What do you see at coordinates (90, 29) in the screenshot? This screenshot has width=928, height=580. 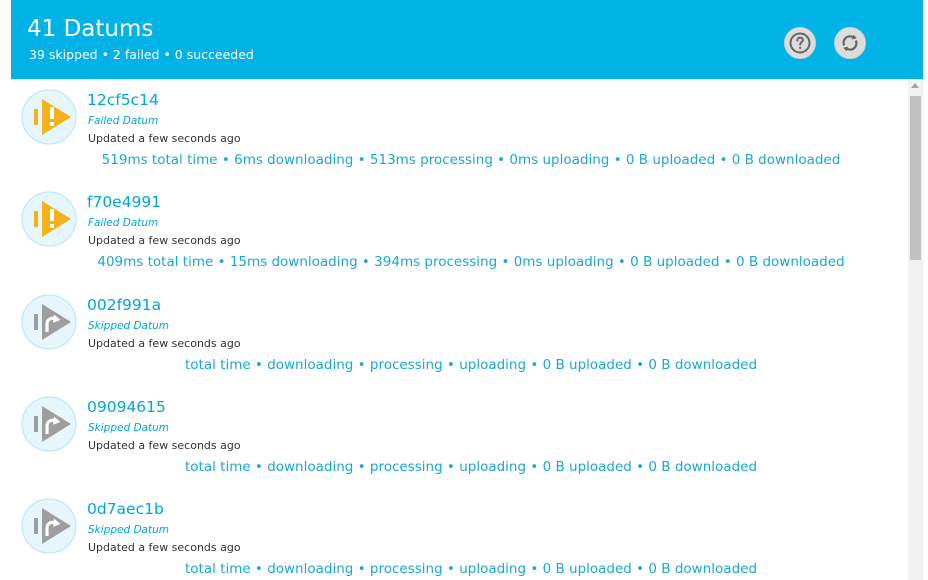 I see `page-title: 41 Datums` at bounding box center [90, 29].